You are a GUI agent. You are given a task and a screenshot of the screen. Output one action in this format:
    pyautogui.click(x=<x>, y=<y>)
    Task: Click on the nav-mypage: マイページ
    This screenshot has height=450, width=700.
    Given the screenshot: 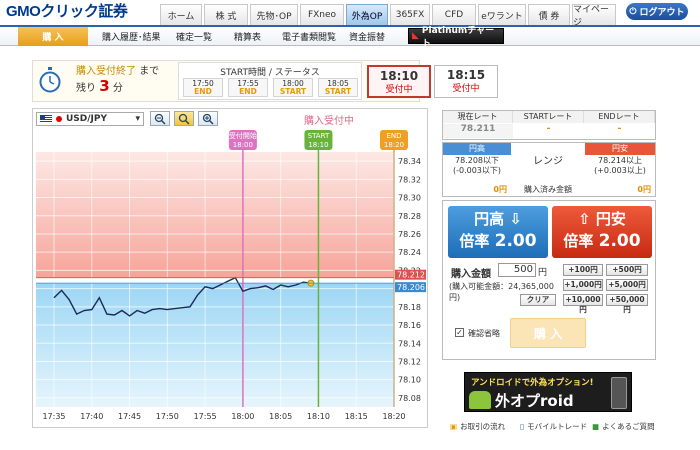 What is the action you would take?
    pyautogui.click(x=594, y=16)
    